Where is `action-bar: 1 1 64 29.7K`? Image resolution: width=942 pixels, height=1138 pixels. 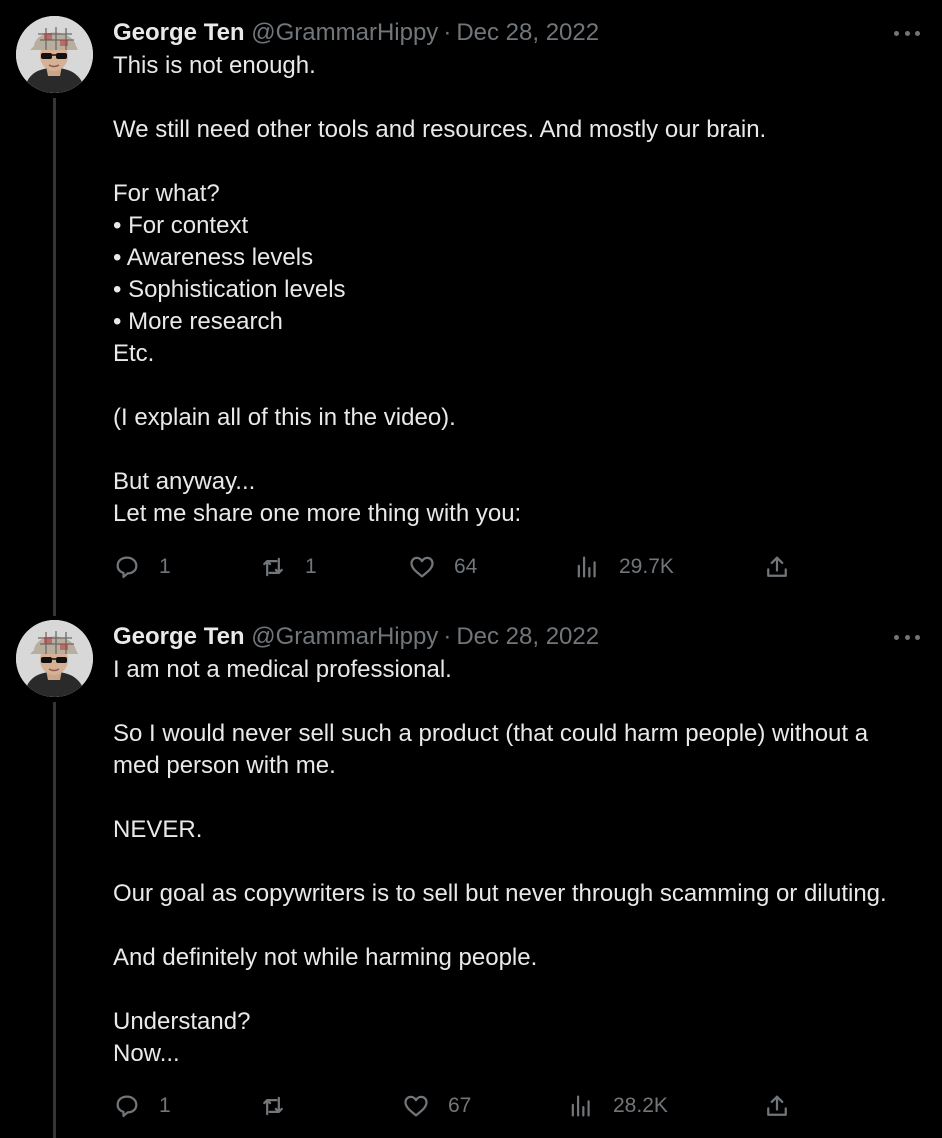
action-bar: 1 1 64 29.7K is located at coordinates (458, 567).